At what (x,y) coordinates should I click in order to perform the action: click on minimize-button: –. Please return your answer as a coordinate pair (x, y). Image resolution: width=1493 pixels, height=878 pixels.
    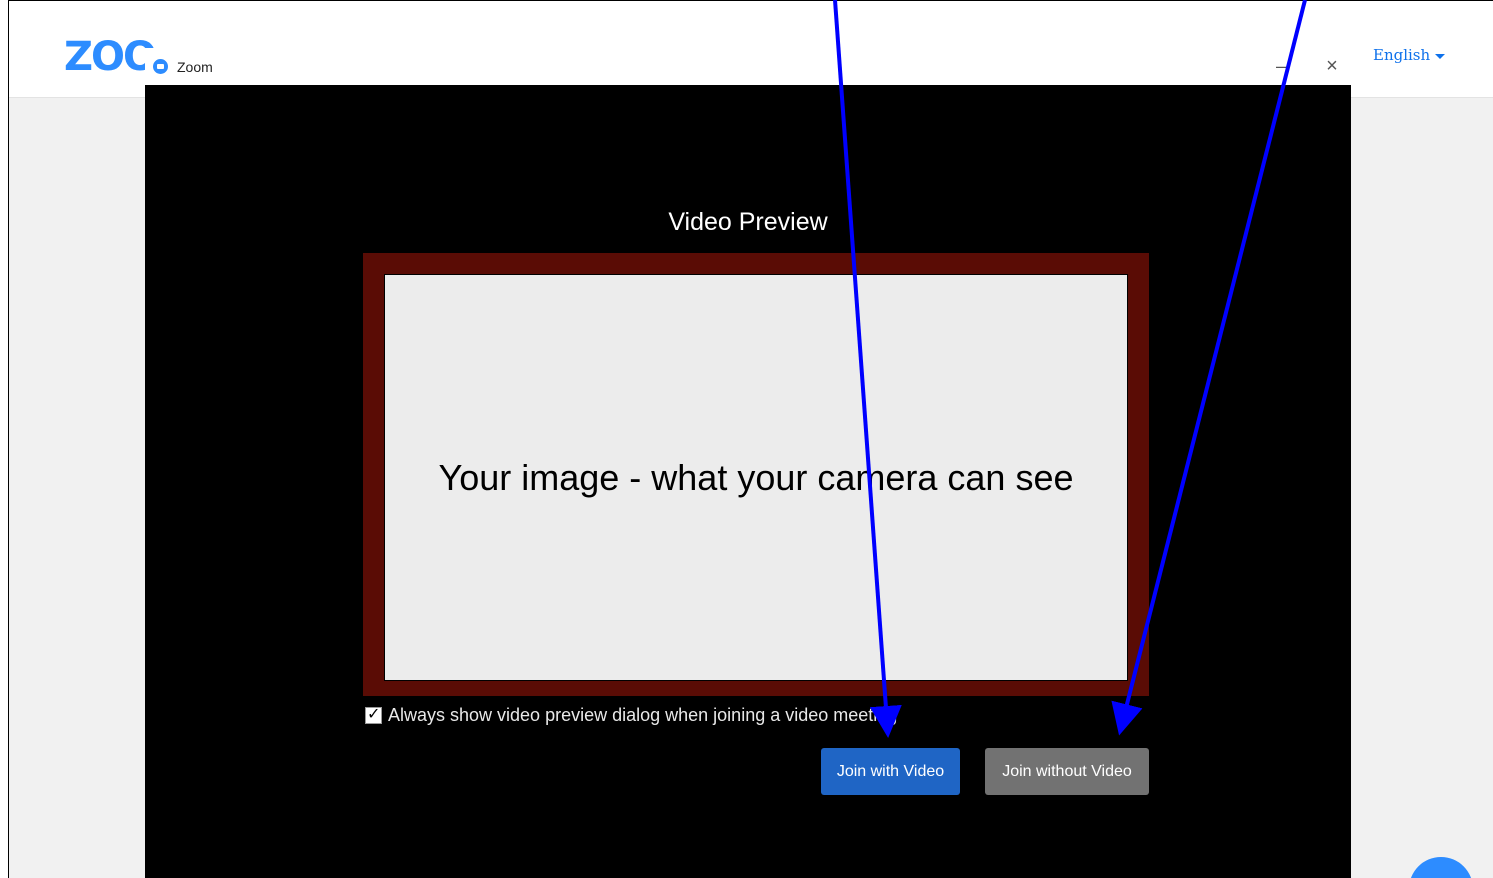
    Looking at the image, I should click on (1281, 66).